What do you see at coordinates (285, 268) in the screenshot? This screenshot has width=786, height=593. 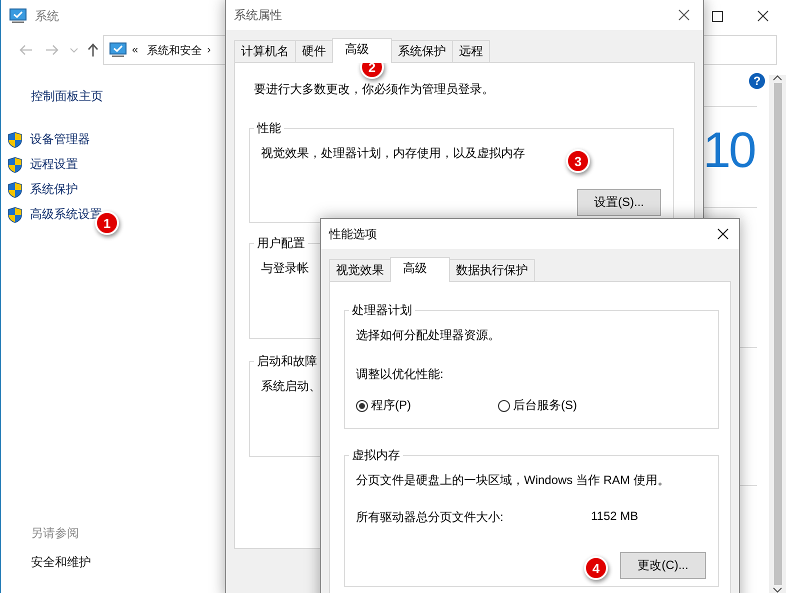 I see `group-description: 与登录帐` at bounding box center [285, 268].